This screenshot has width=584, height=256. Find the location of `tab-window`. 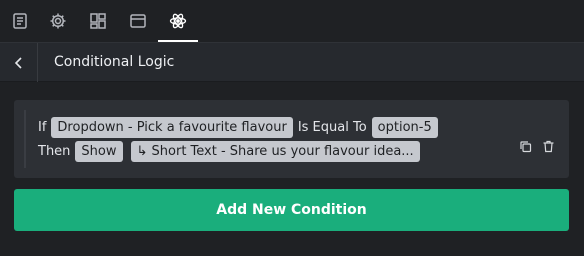

tab-window is located at coordinates (138, 21).